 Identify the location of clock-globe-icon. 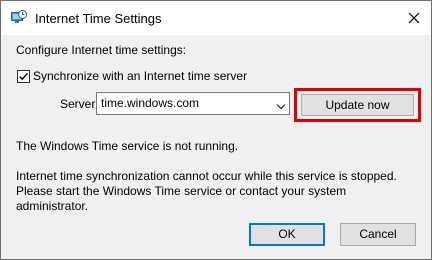
(19, 17).